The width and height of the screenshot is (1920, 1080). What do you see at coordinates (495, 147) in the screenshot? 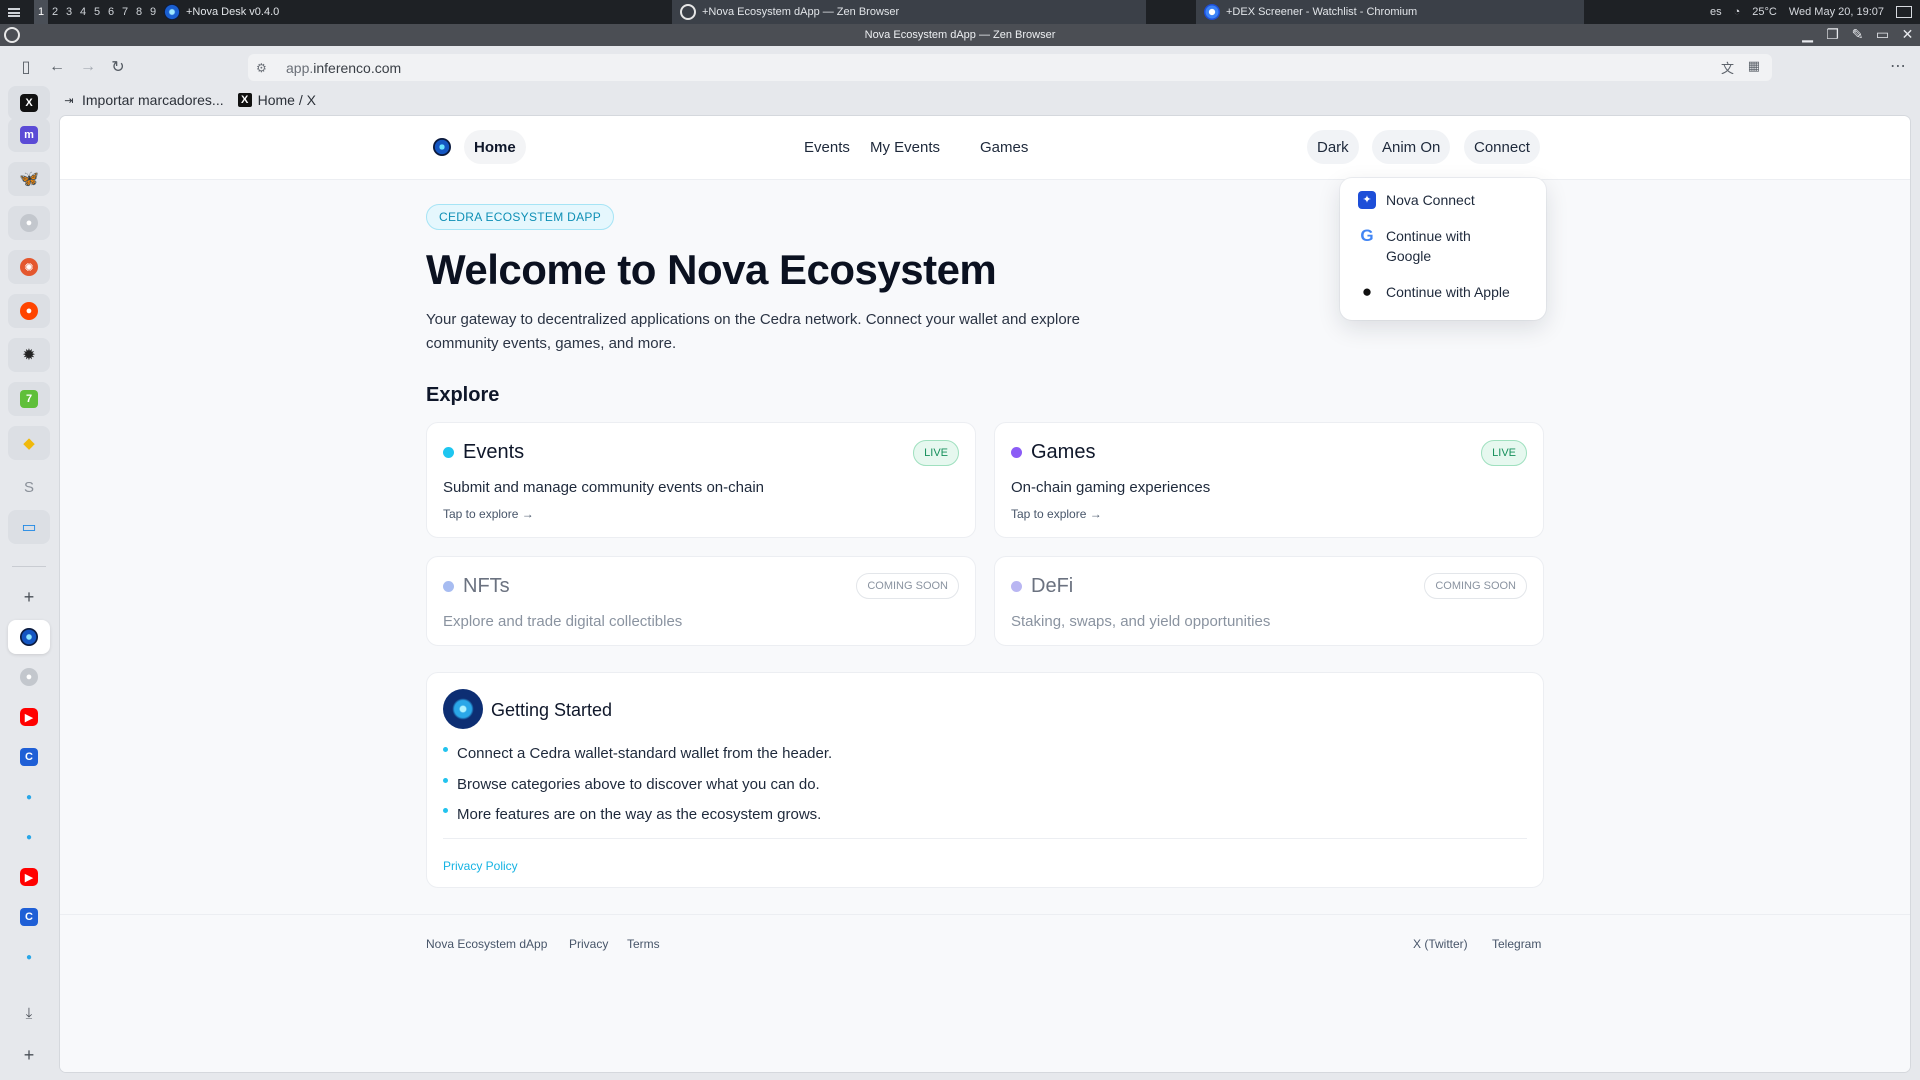
I see `nav-home: Home` at bounding box center [495, 147].